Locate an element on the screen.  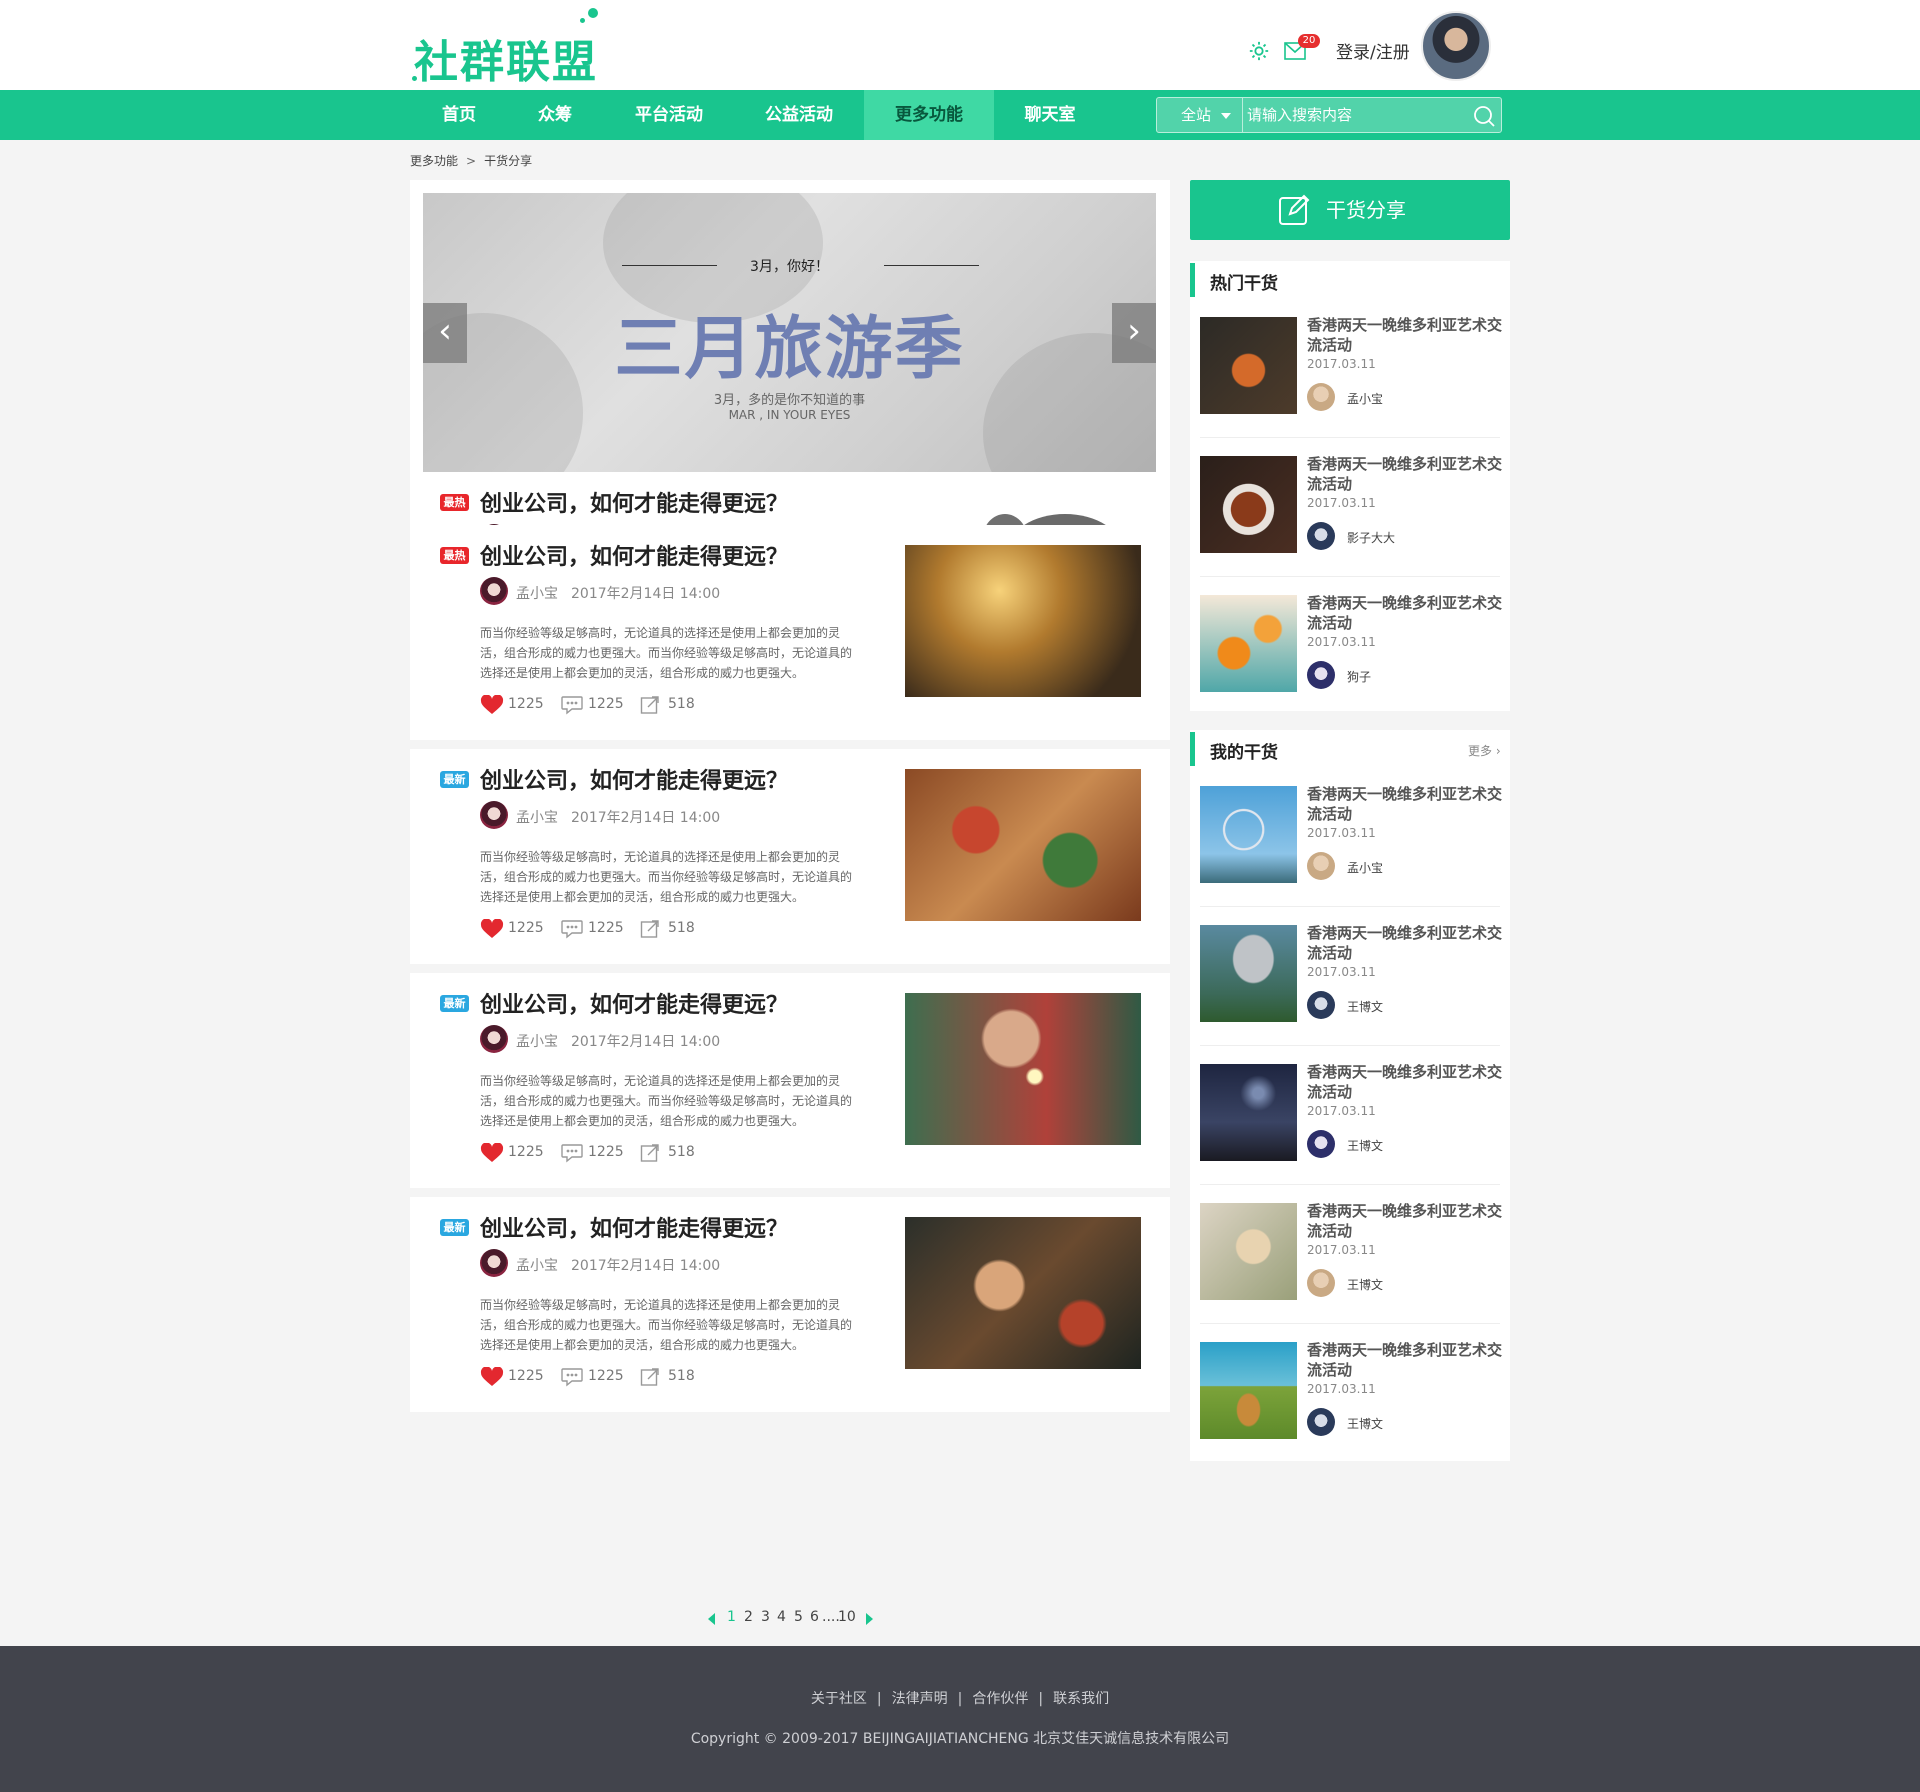
footer-link-partners: 合作伙伴 is located at coordinates (1000, 1699).